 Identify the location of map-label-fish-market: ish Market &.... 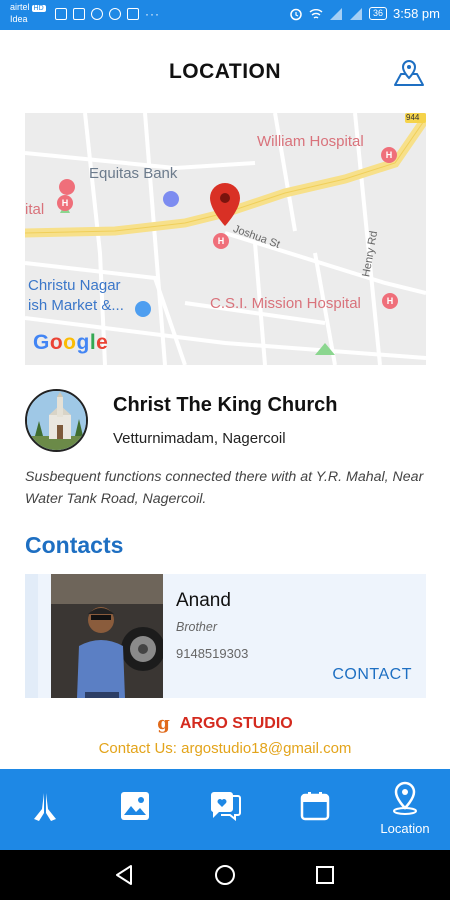
(76, 305).